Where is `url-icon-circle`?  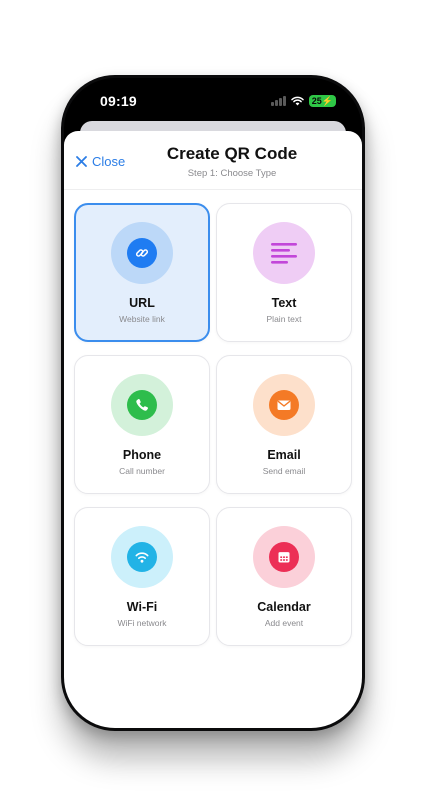 url-icon-circle is located at coordinates (142, 253).